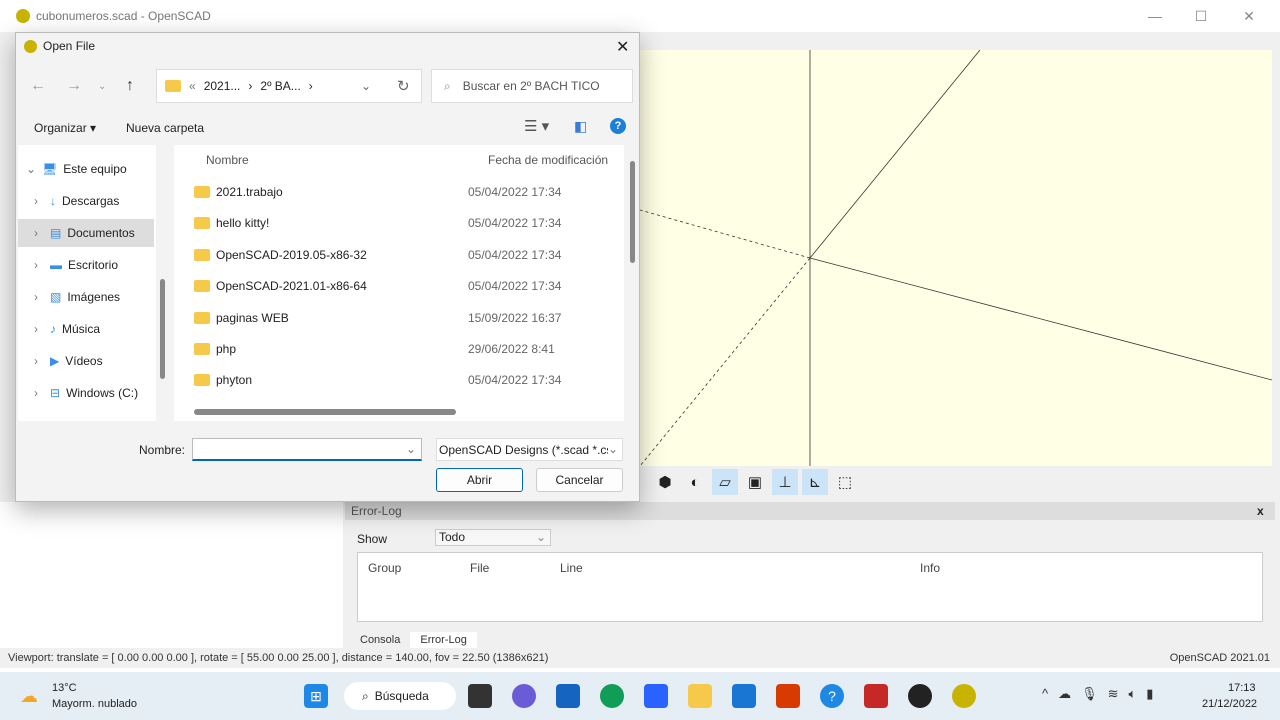  Describe the element at coordinates (74, 86) in the screenshot. I see `forward-button: →` at that location.